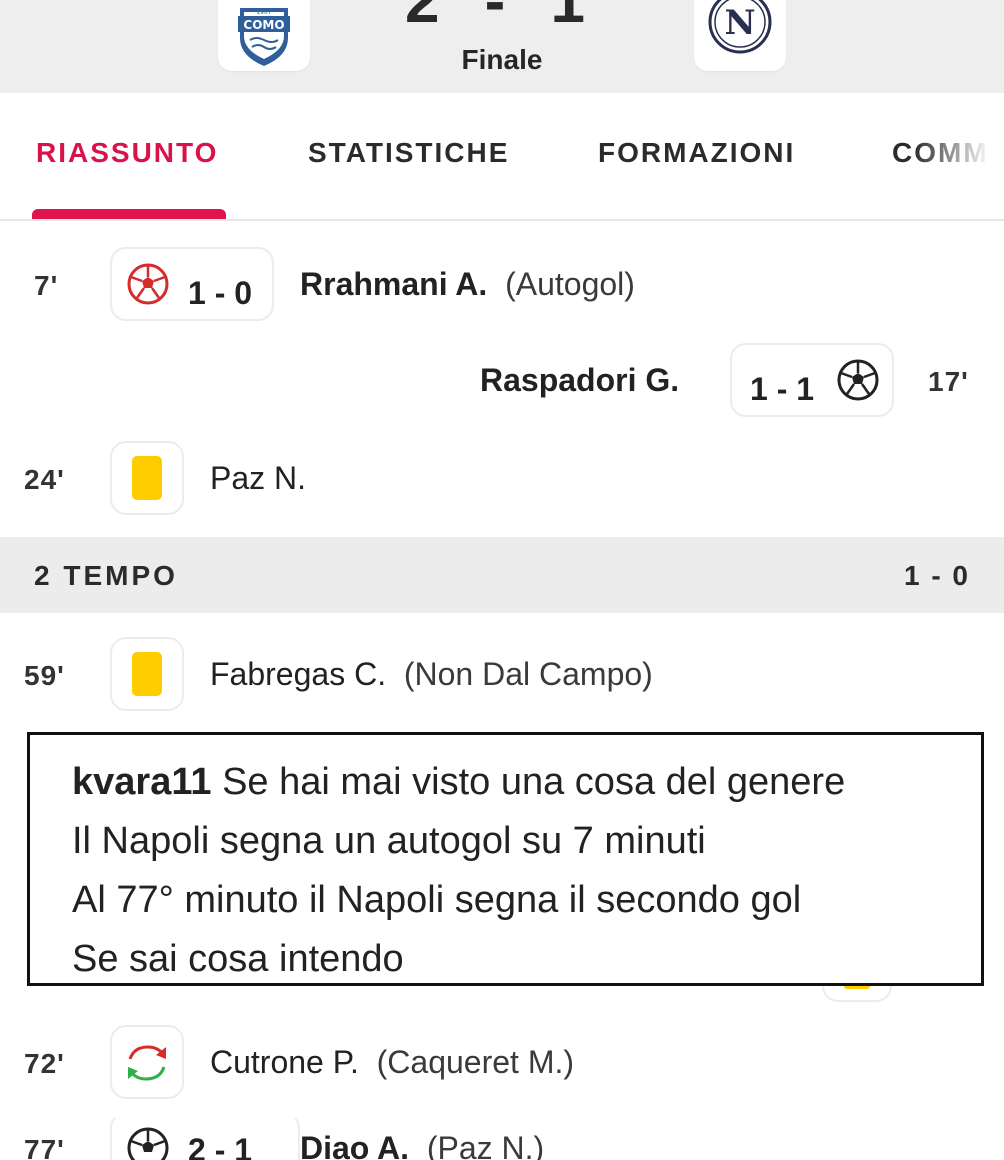 The image size is (1004, 1160). I want to click on own-goal-ball-icon, so click(148, 284).